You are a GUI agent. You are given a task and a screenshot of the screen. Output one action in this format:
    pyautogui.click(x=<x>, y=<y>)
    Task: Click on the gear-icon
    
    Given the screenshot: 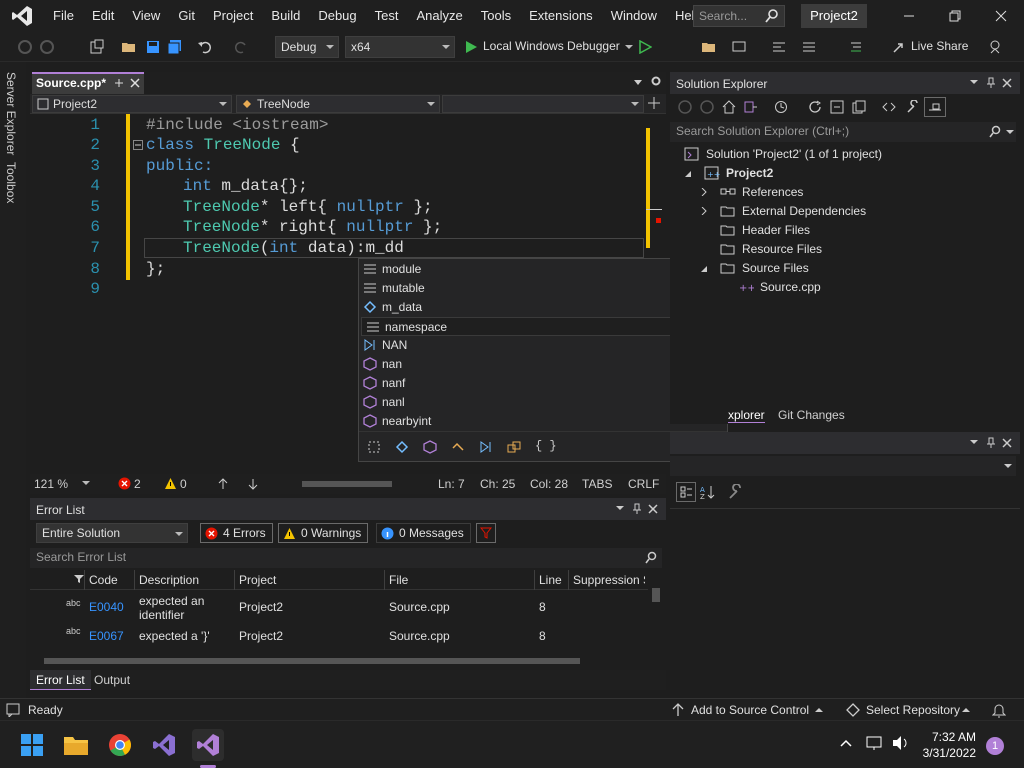 What is the action you would take?
    pyautogui.click(x=656, y=81)
    